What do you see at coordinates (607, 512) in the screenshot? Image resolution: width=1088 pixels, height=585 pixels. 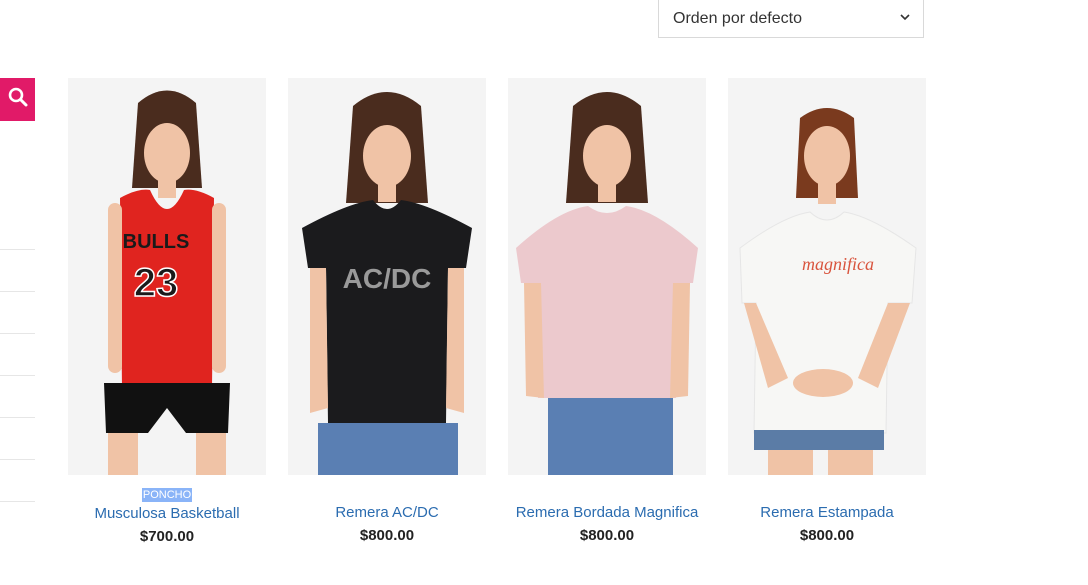 I see `product-title-link: Remera Bordada Magnifica` at bounding box center [607, 512].